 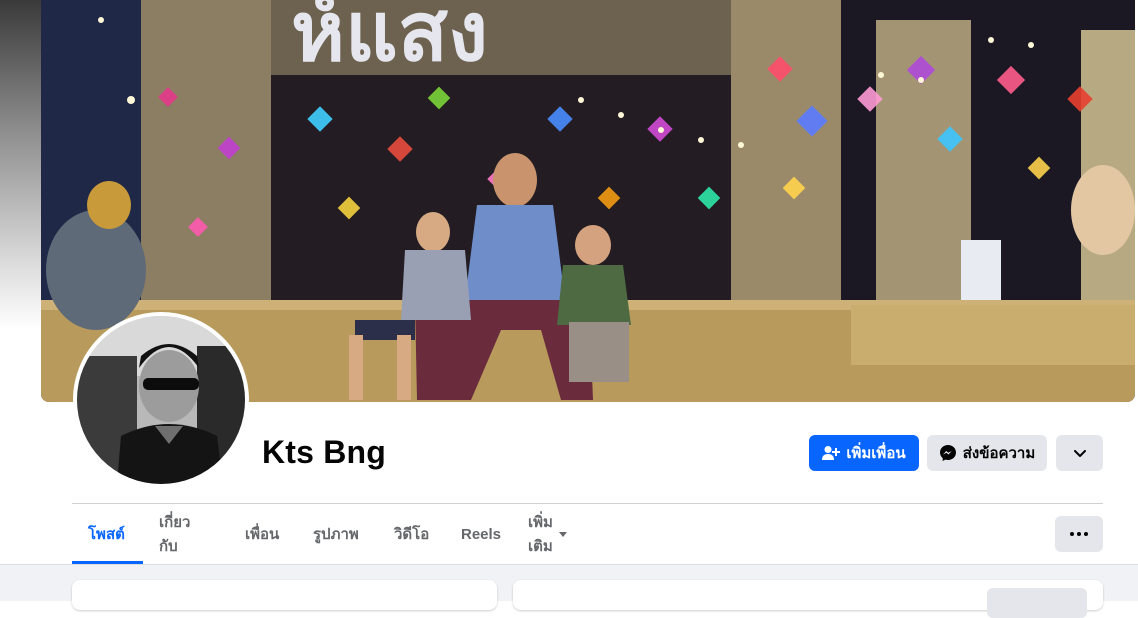 I want to click on tab-posts: โพสต์, so click(x=106, y=534).